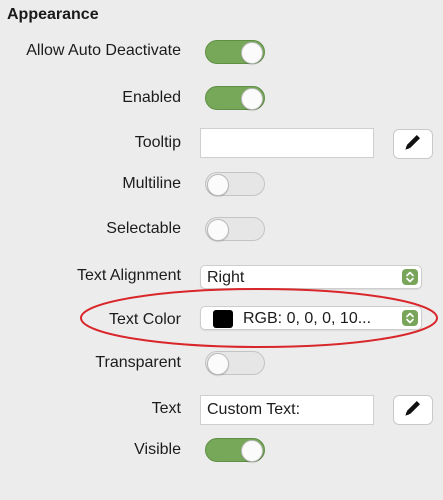  I want to click on selectable-toggle, so click(235, 229).